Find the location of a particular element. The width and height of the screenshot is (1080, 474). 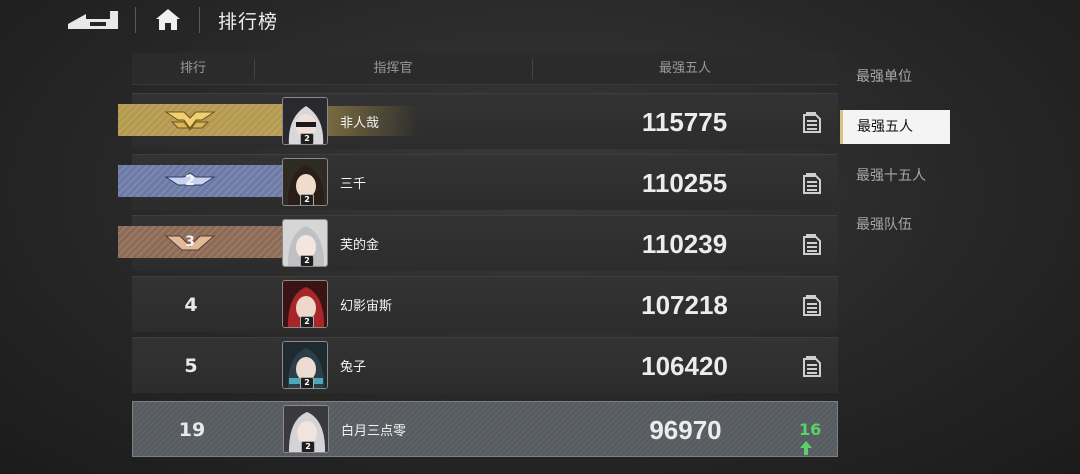

arrow-up-icon is located at coordinates (806, 448).